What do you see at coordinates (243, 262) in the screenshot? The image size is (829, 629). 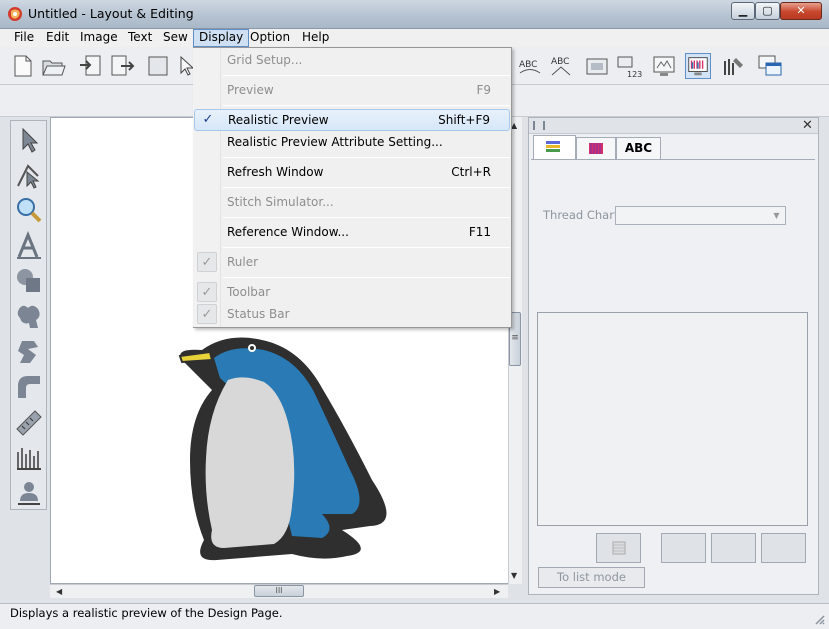 I see `menu-item-label: Ruler` at bounding box center [243, 262].